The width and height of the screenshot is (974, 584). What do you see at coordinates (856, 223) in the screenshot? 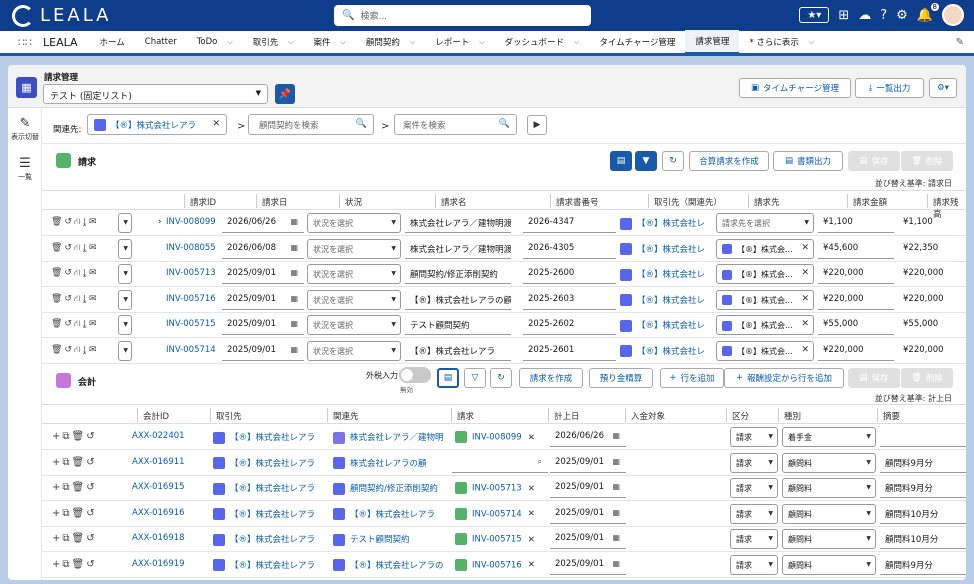
I see `amount-field: ¥1,100` at bounding box center [856, 223].